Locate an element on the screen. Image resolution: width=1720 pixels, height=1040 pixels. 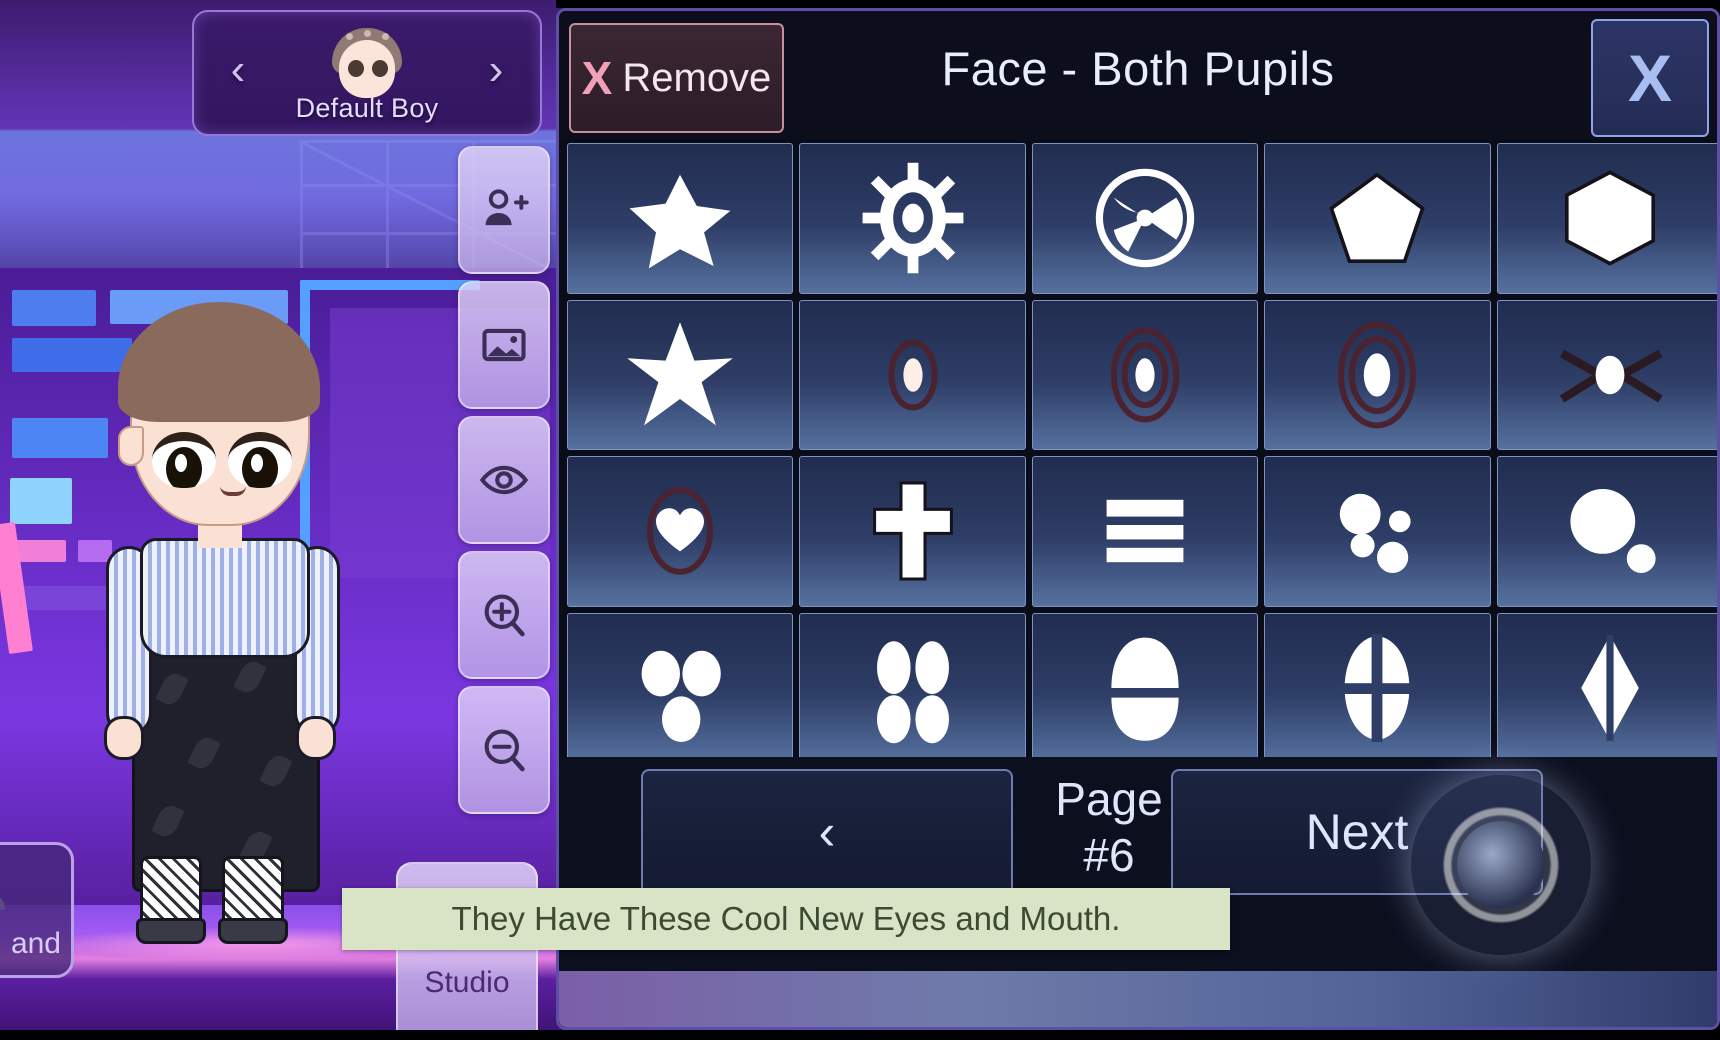
page-word: Page is located at coordinates (1109, 799).